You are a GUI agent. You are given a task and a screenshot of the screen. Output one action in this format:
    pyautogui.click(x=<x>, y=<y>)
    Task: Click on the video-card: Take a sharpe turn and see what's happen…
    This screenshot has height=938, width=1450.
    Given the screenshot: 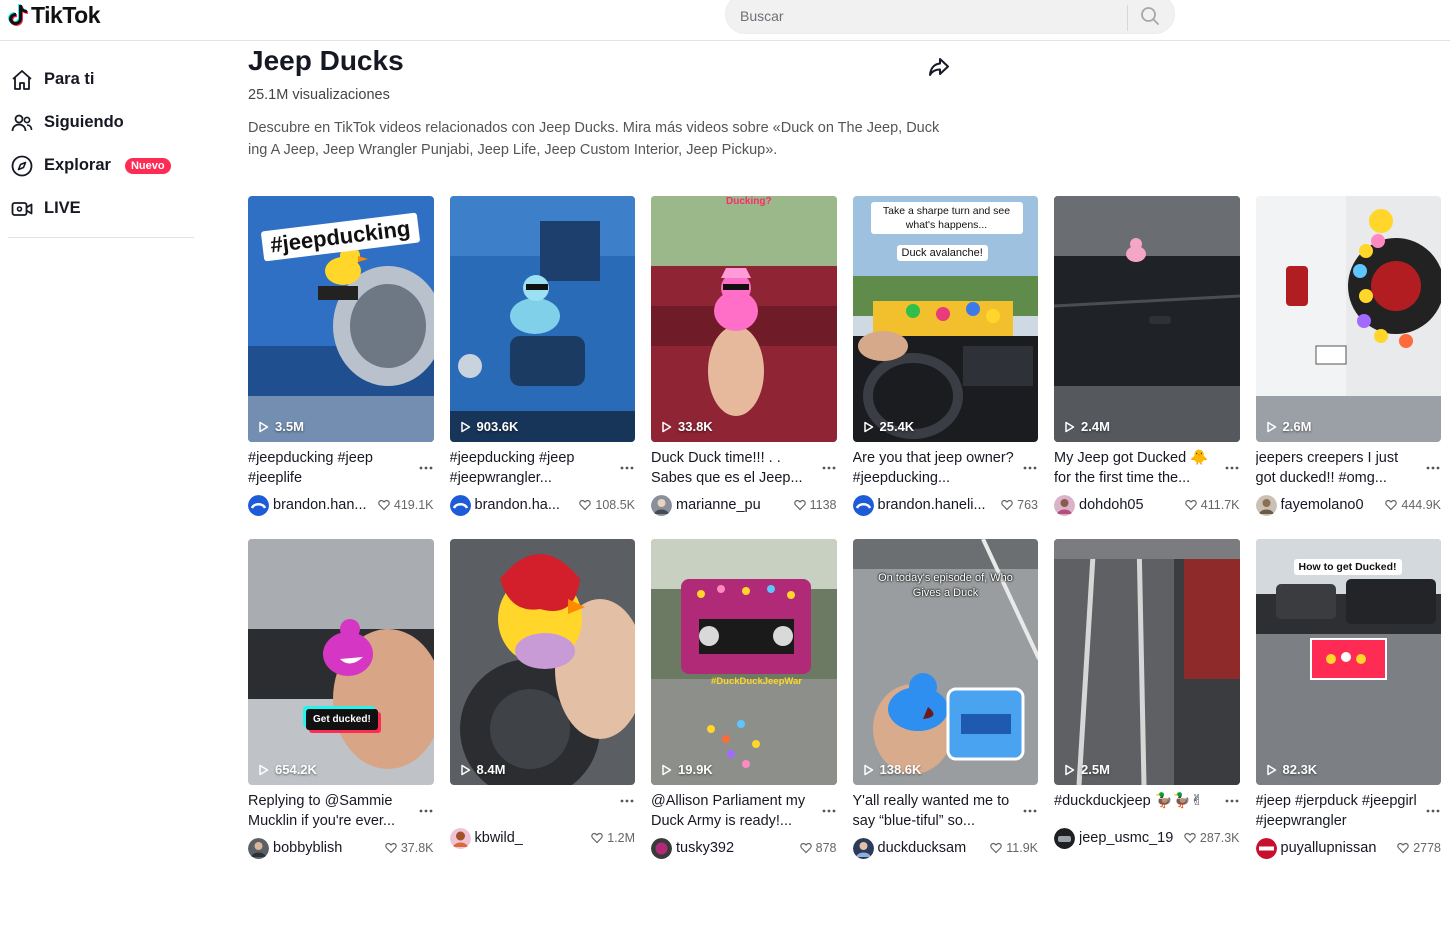 What is the action you would take?
    pyautogui.click(x=945, y=367)
    